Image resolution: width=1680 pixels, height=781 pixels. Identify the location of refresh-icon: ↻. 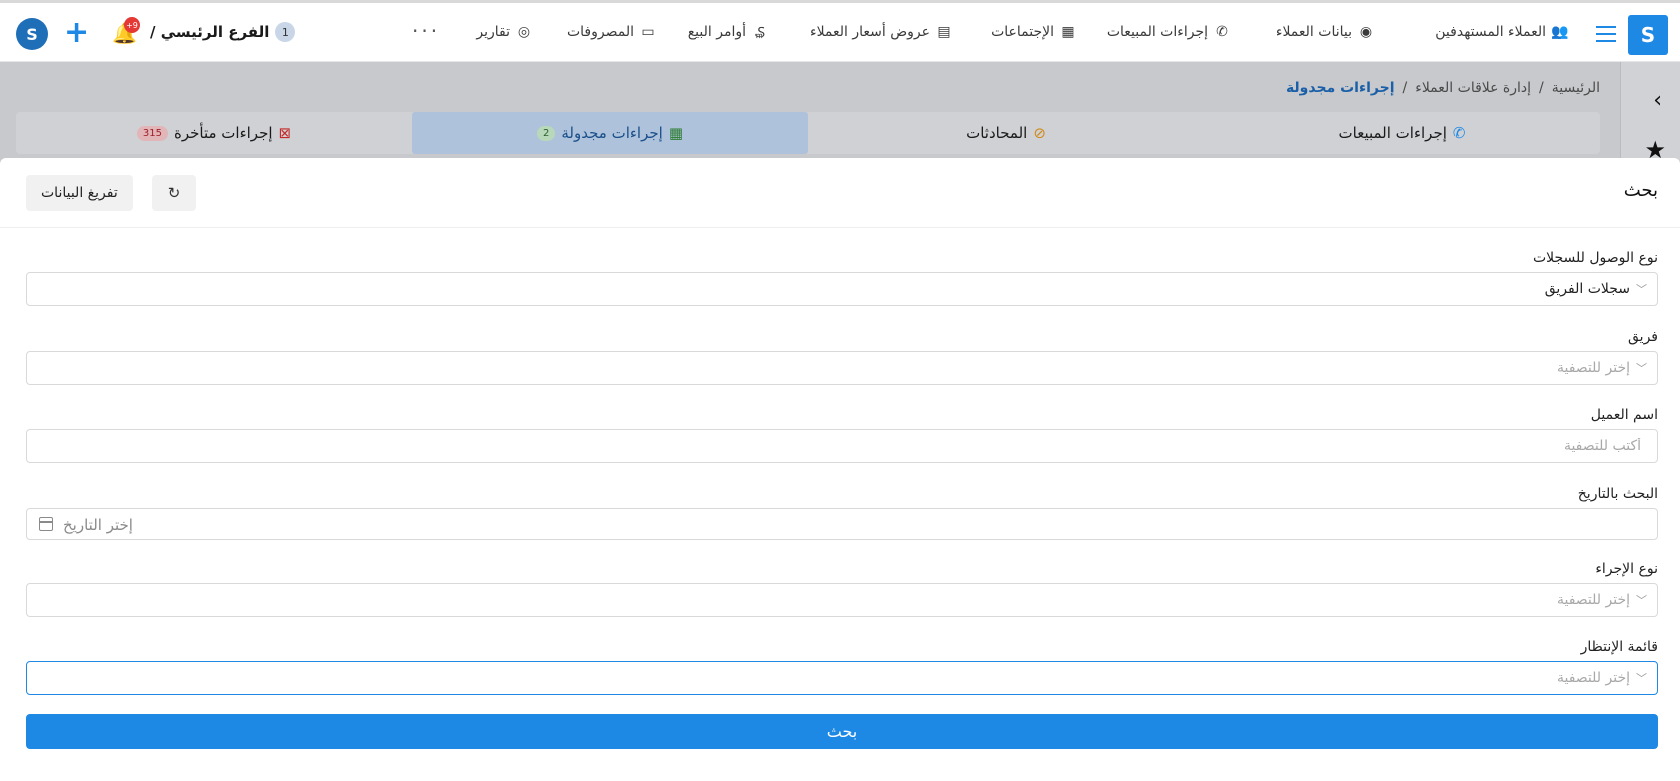
(174, 193).